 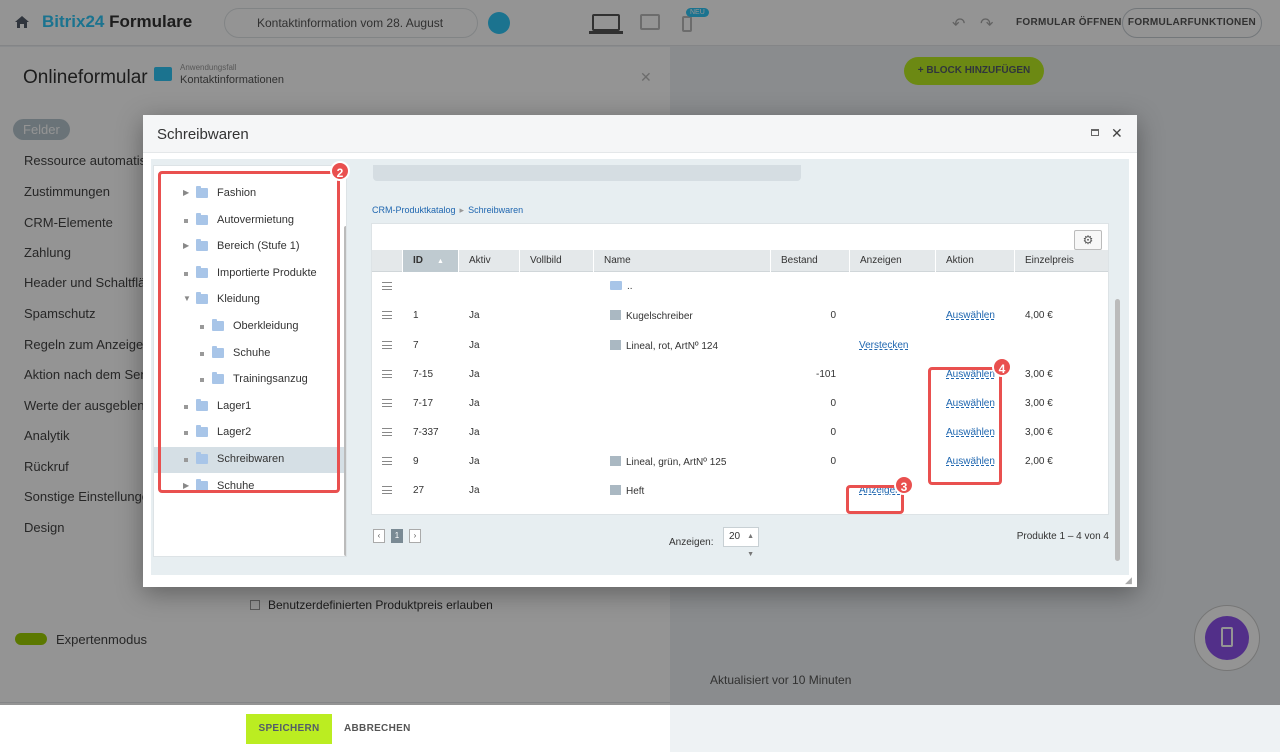 I want to click on column-action: Aktion, so click(x=974, y=261).